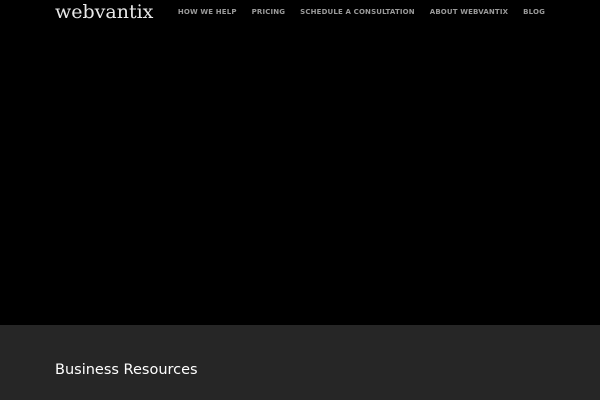  Describe the element at coordinates (126, 370) in the screenshot. I see `section-title: Business Resources` at that location.